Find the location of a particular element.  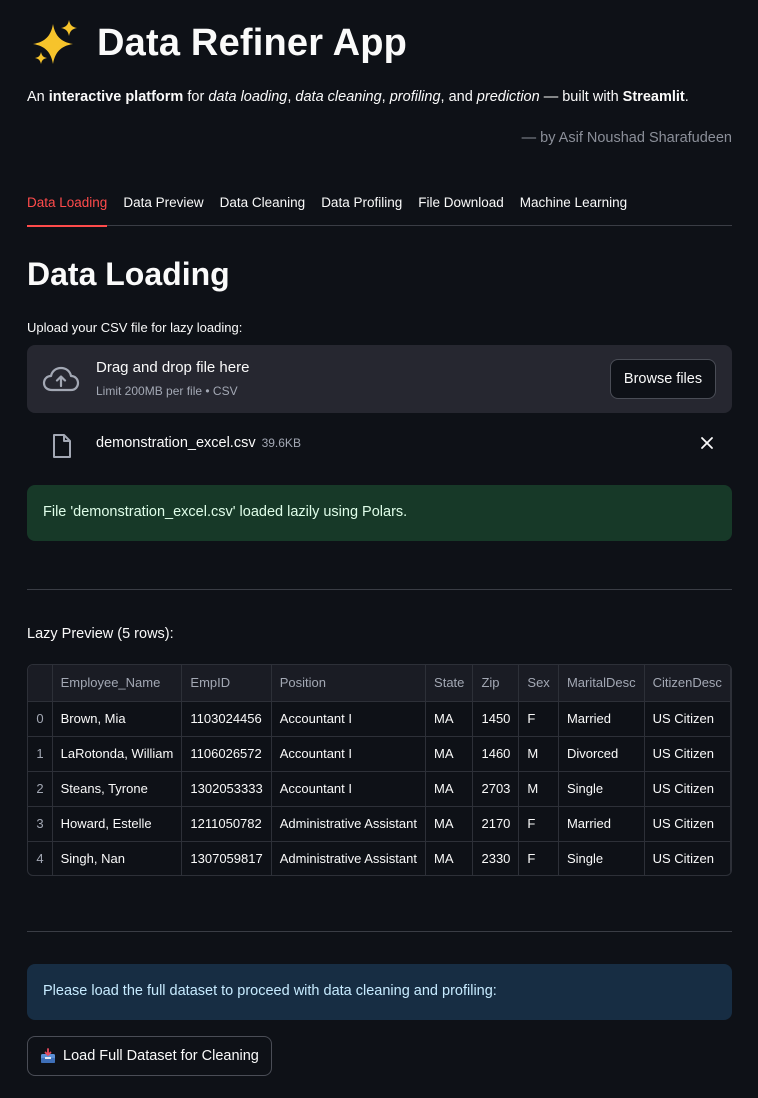

tab-data-profiling: Data Profiling is located at coordinates (361, 207).